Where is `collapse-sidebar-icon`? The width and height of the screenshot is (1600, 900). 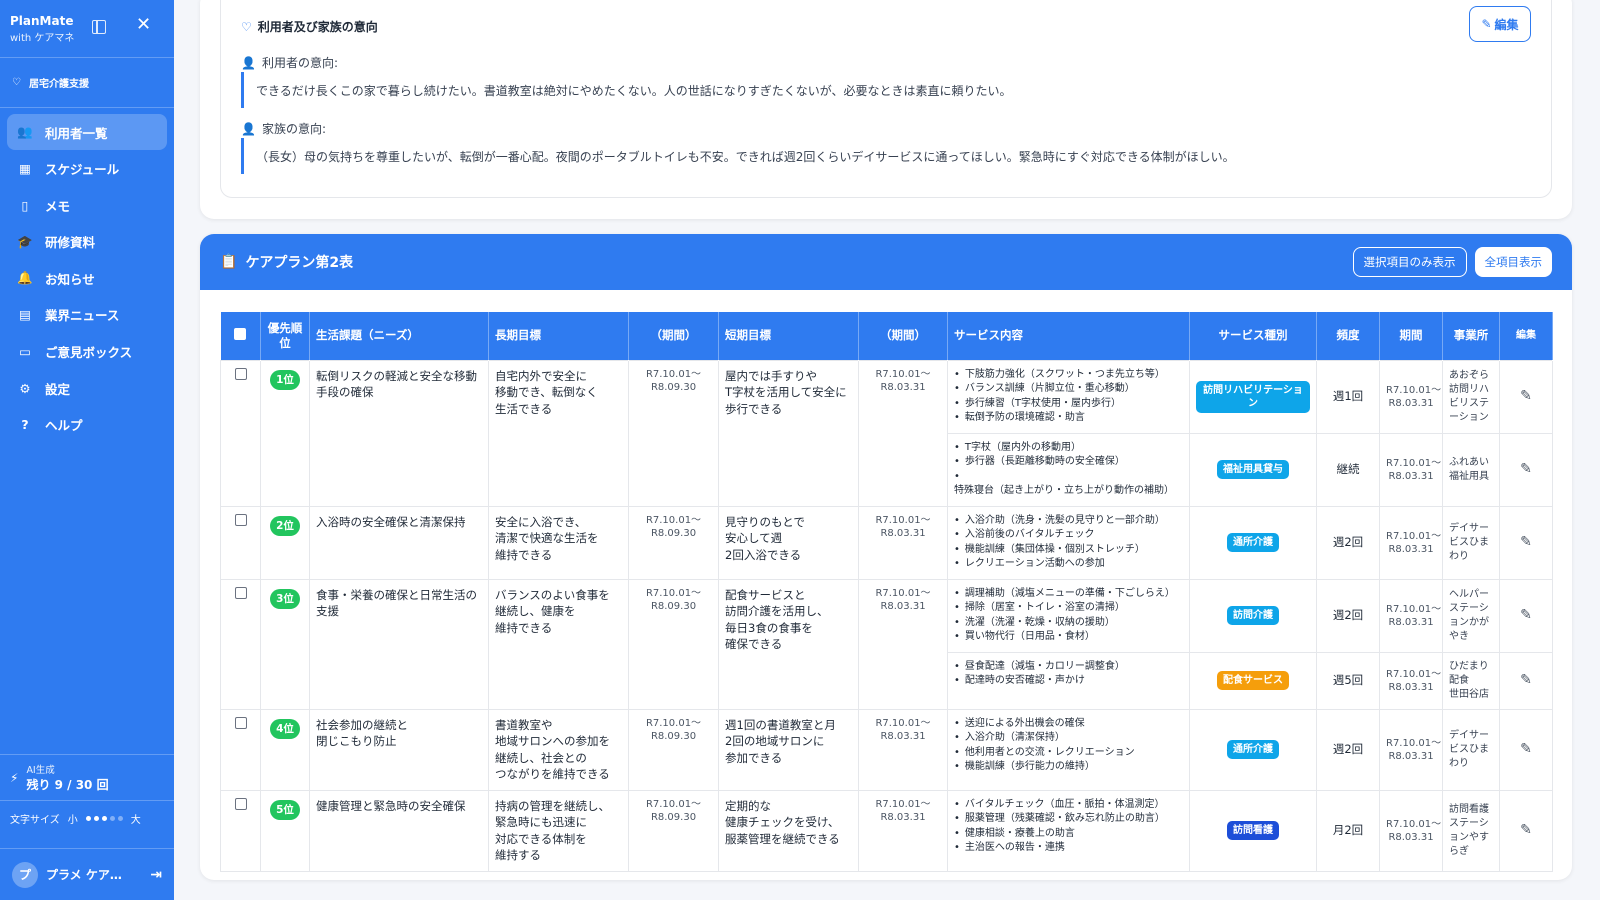 collapse-sidebar-icon is located at coordinates (99, 27).